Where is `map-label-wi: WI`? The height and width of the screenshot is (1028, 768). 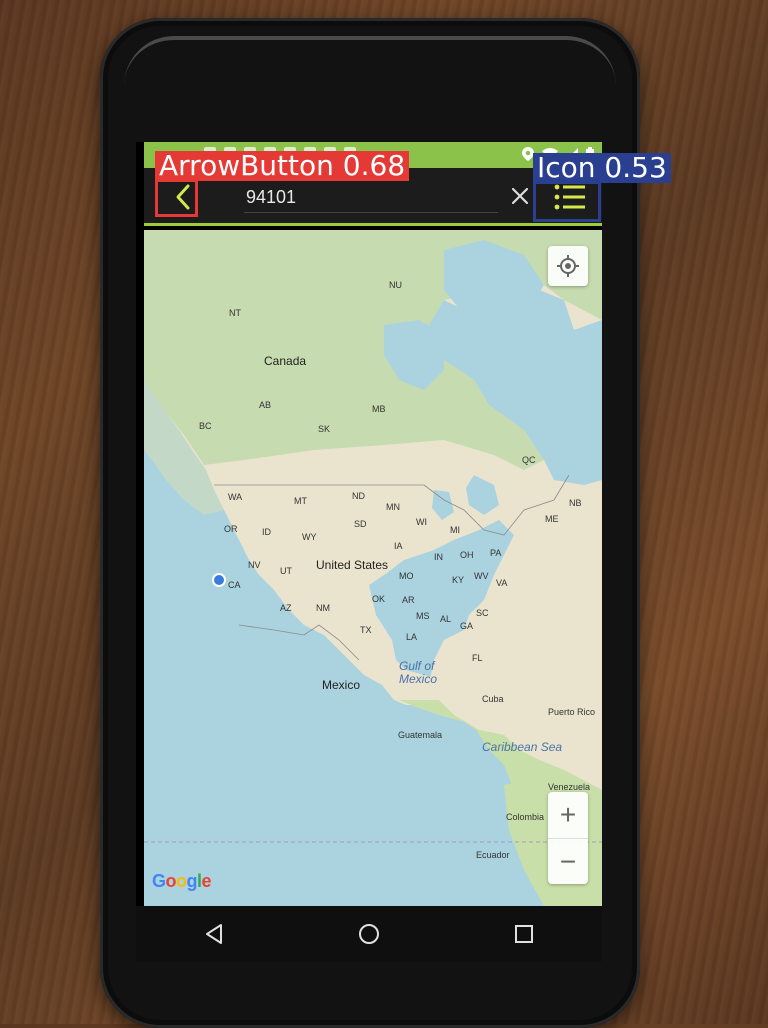 map-label-wi: WI is located at coordinates (421, 522).